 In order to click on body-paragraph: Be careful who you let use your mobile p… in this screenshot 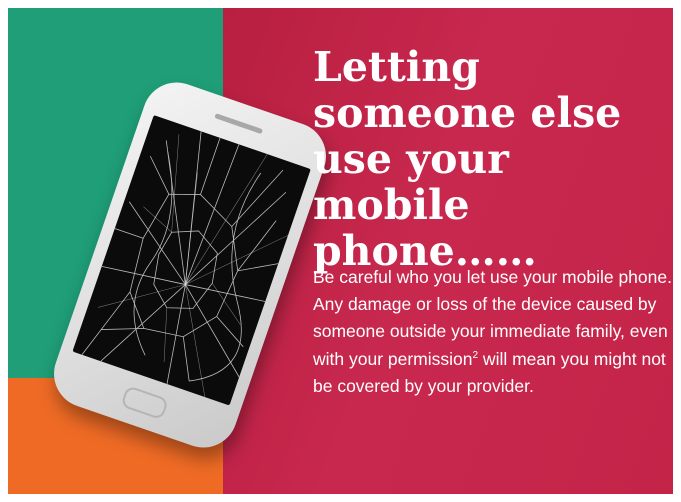, I will do `click(493, 332)`.